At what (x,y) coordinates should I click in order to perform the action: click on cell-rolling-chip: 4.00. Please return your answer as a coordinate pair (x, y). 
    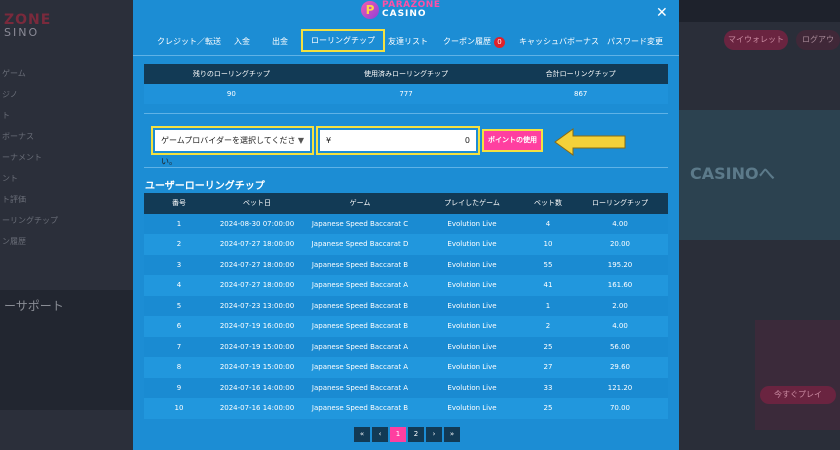
    Looking at the image, I should click on (620, 223).